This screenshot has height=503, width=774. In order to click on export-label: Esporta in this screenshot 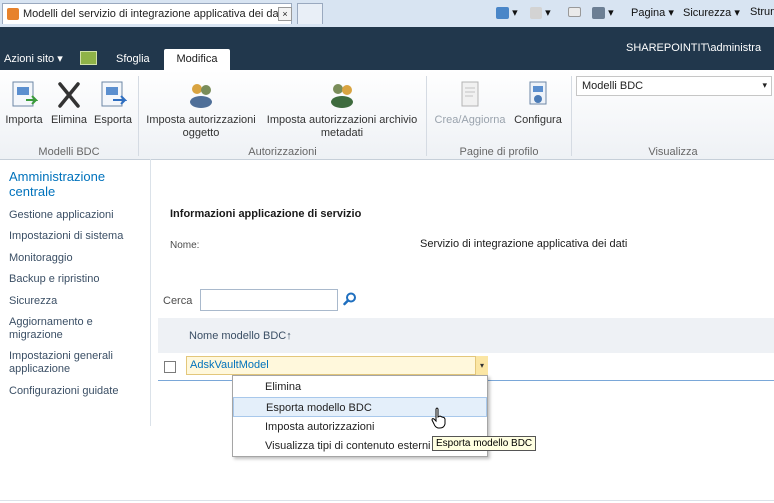, I will do `click(113, 120)`.